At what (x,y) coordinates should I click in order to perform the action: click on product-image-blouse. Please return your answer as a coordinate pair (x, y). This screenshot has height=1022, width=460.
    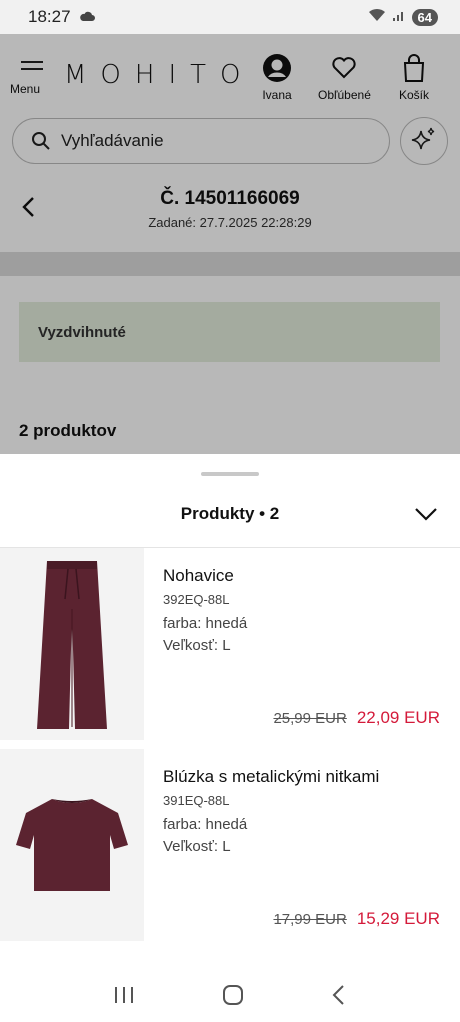
    Looking at the image, I should click on (72, 845).